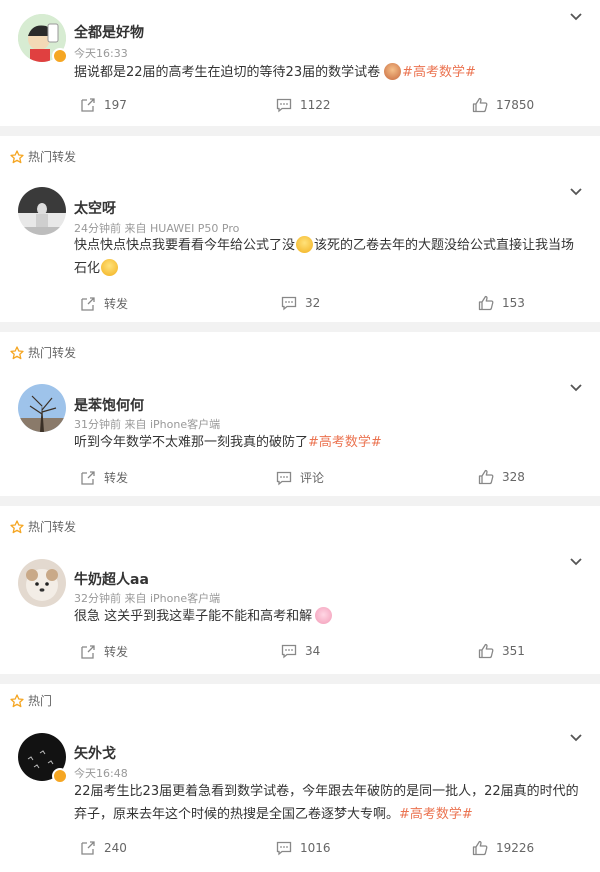 Image resolution: width=600 pixels, height=872 pixels. I want to click on author-name: 牛奶超人aa, so click(111, 579).